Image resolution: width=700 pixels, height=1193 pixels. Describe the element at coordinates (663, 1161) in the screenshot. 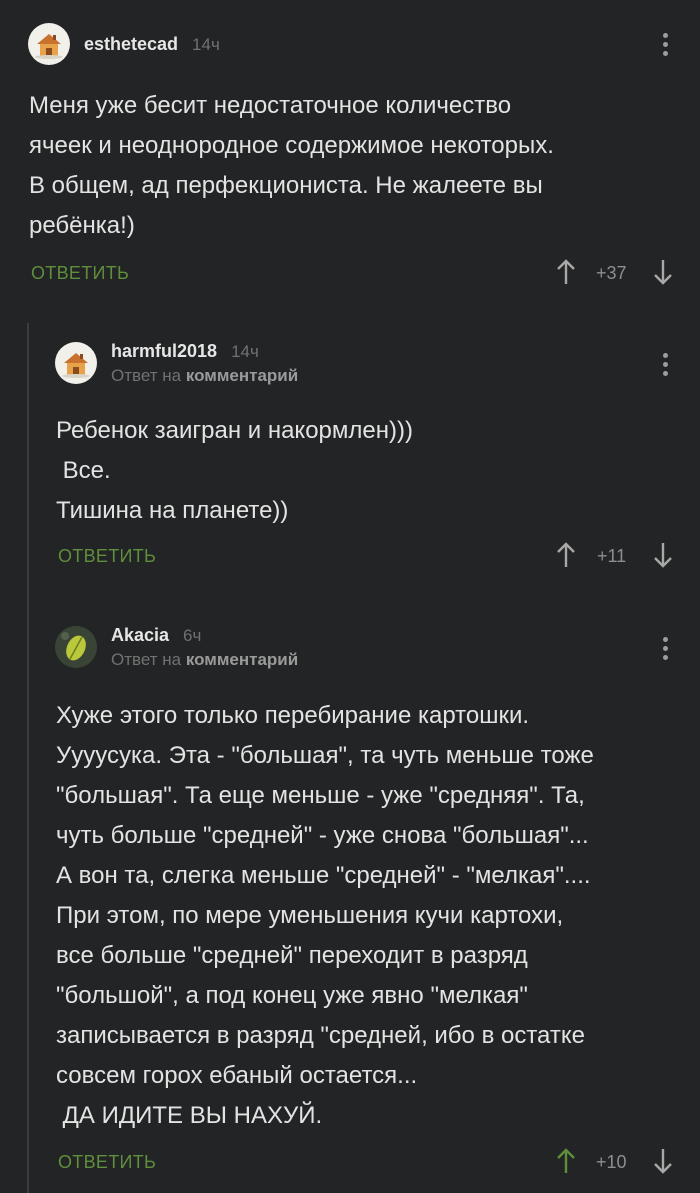

I see `downvote-arrow-icon` at that location.